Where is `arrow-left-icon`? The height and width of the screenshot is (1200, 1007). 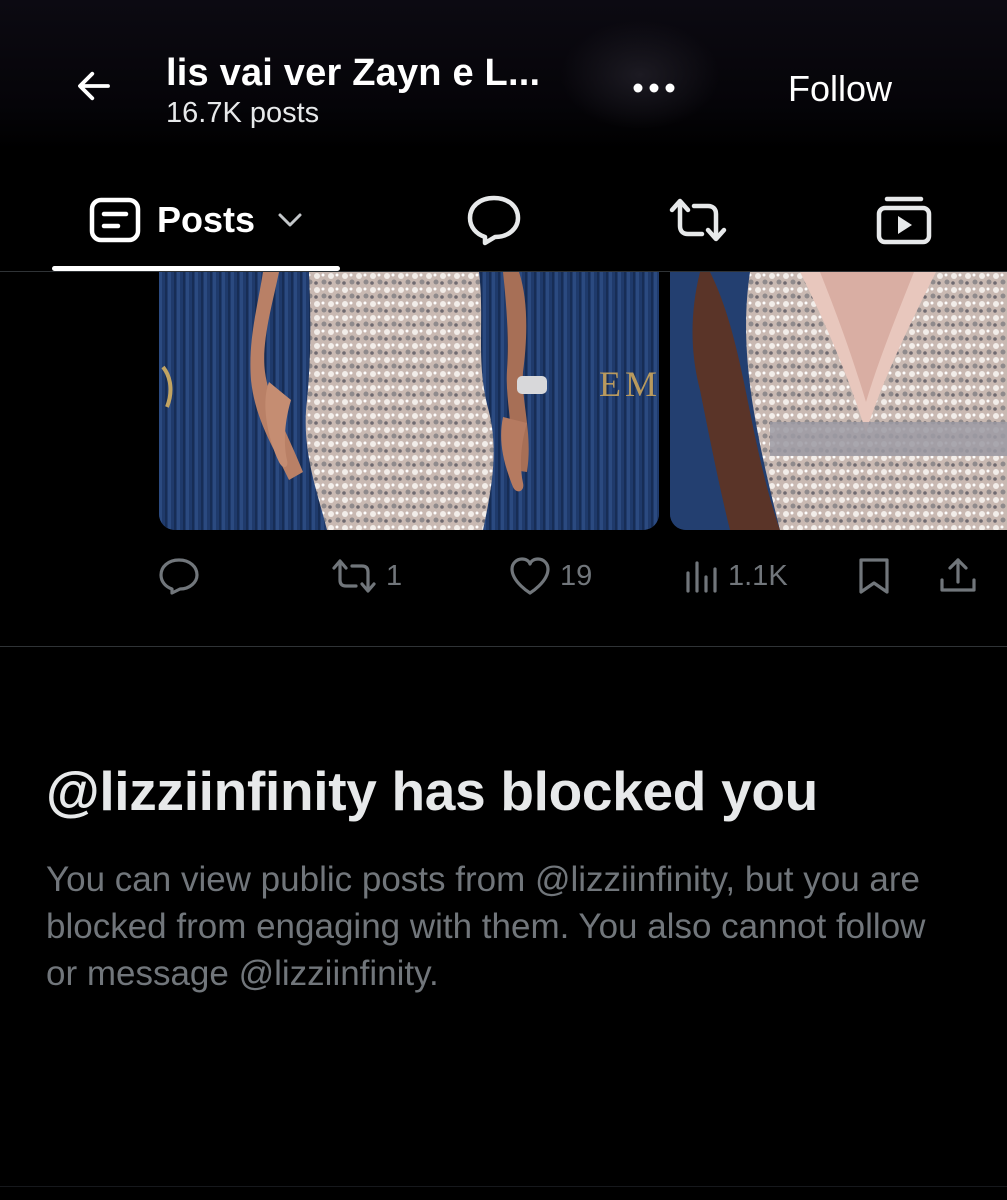
arrow-left-icon is located at coordinates (94, 86).